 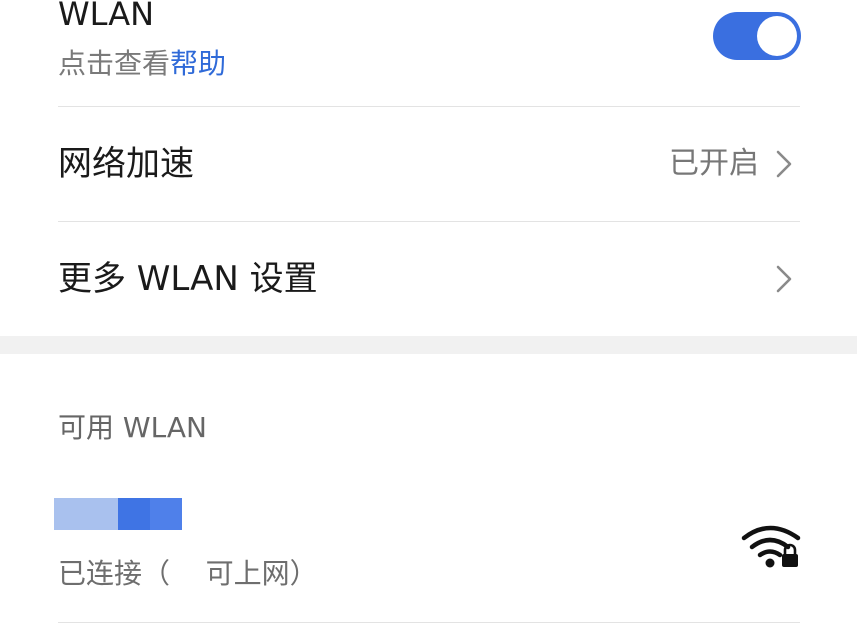 I want to click on wlan-help-text: 点击查看帮助, so click(x=142, y=64).